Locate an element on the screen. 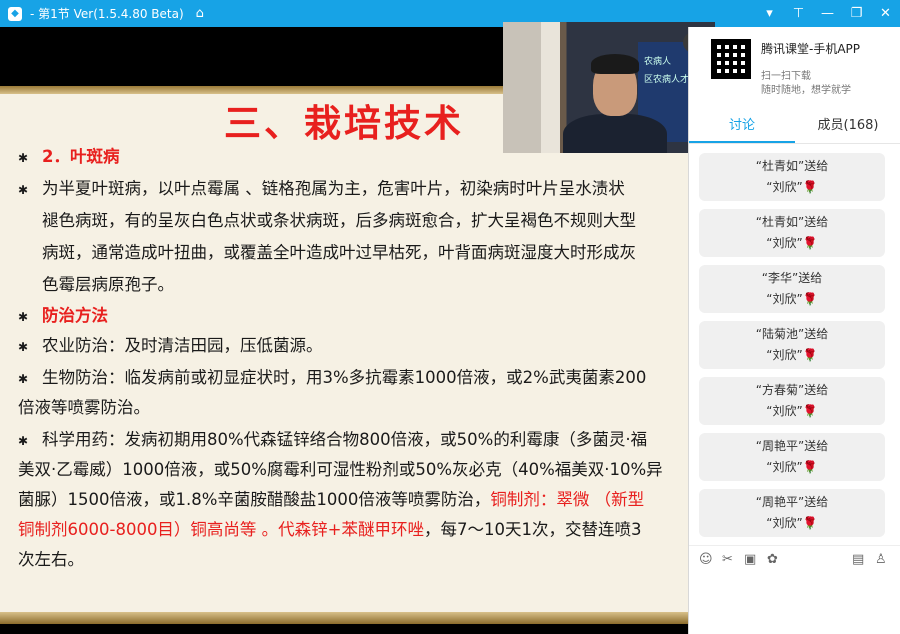  tab-discuss: 讨论 is located at coordinates (742, 126).